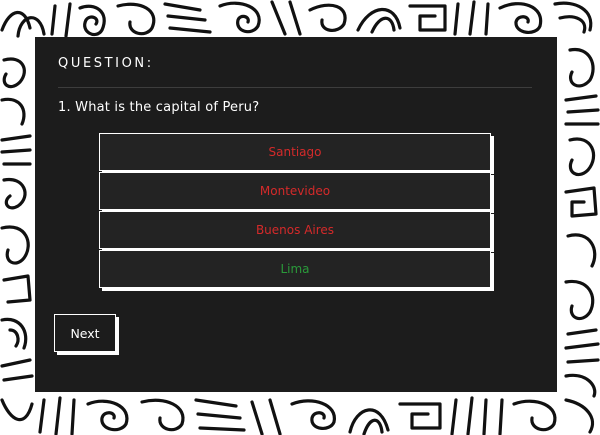  Describe the element at coordinates (295, 230) in the screenshot. I see `answer-option-buenos-aires: Buenos Aires` at that location.